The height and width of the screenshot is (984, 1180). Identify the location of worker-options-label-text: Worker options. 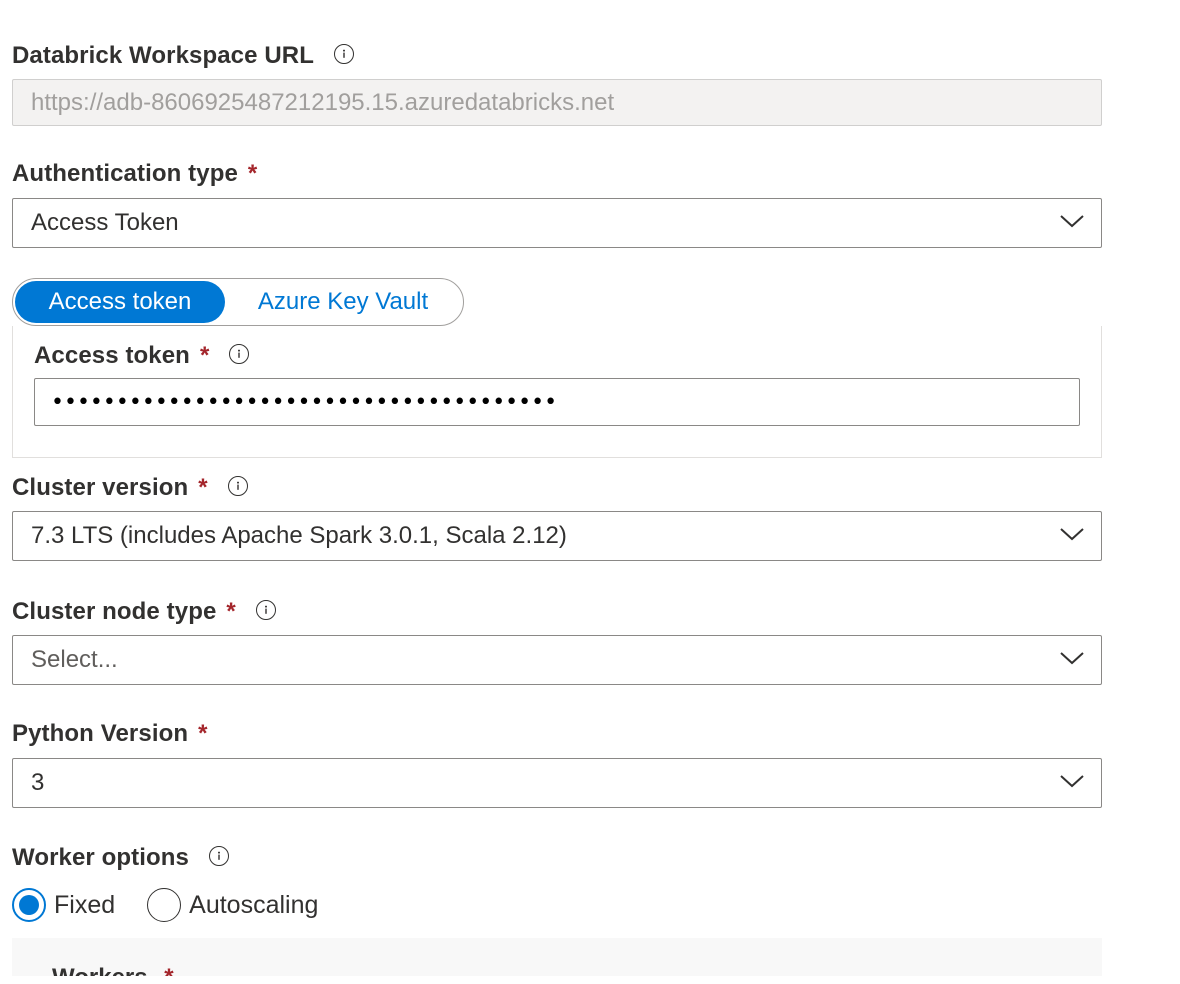
(100, 857).